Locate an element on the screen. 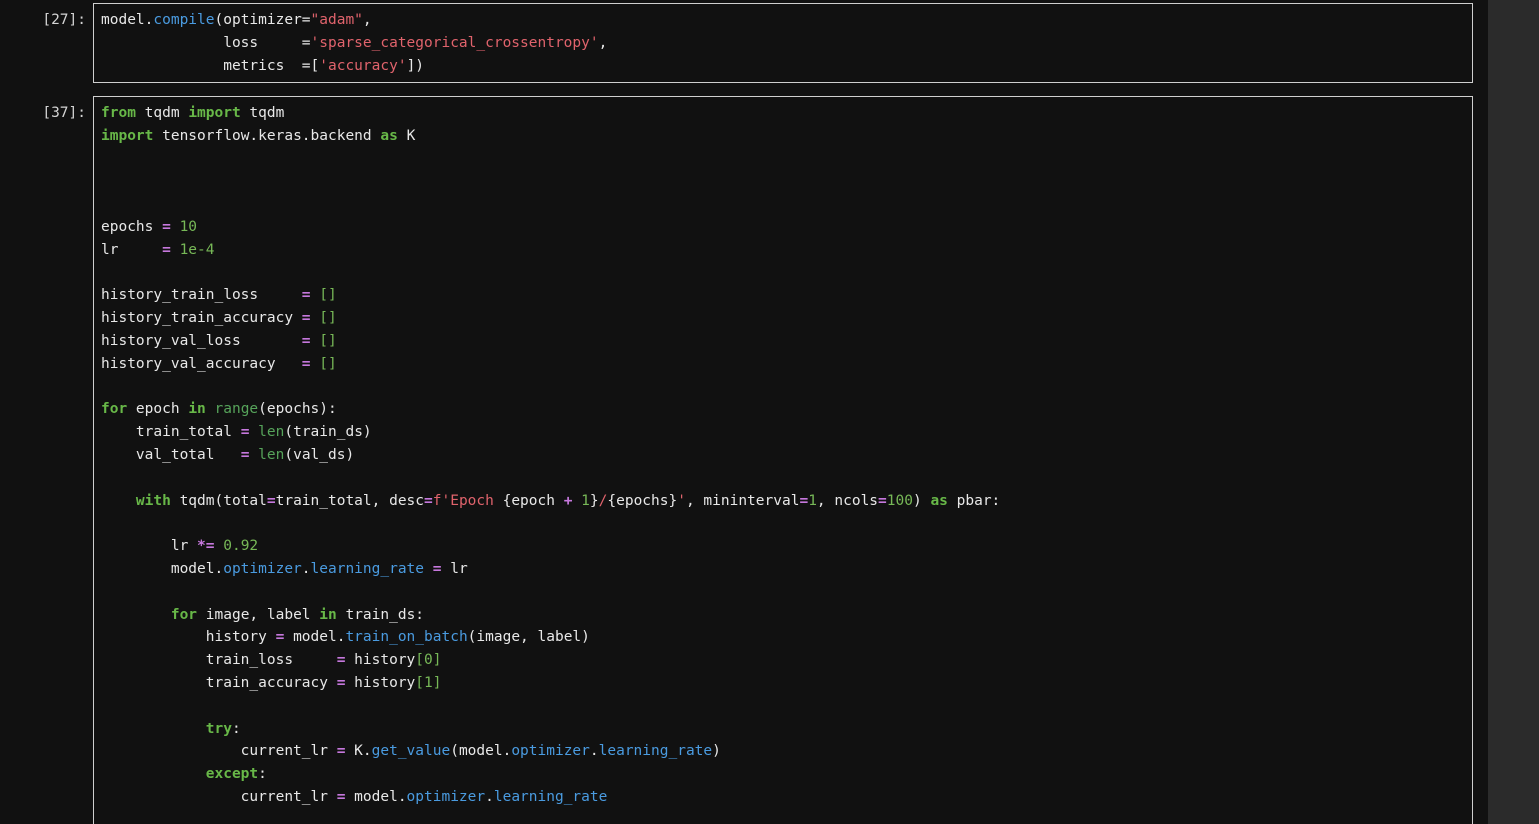 The image size is (1539, 824). code-line: history_val_accuracy = [] is located at coordinates (786, 364).